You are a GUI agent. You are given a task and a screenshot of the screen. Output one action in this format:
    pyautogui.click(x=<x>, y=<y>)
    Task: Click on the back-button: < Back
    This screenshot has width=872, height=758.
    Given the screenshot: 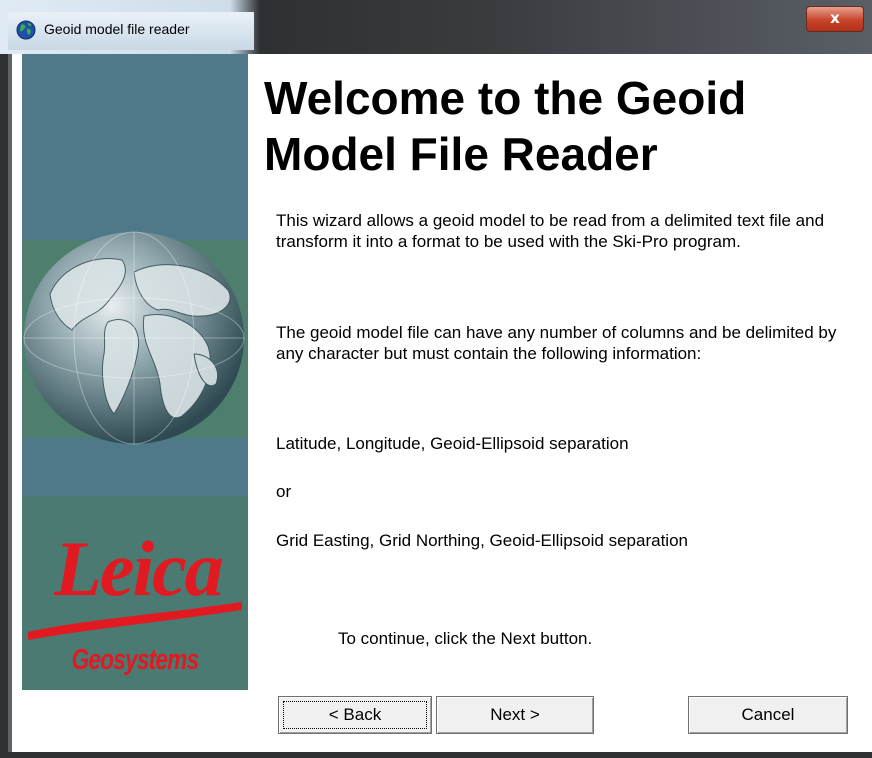 What is the action you would take?
    pyautogui.click(x=355, y=715)
    